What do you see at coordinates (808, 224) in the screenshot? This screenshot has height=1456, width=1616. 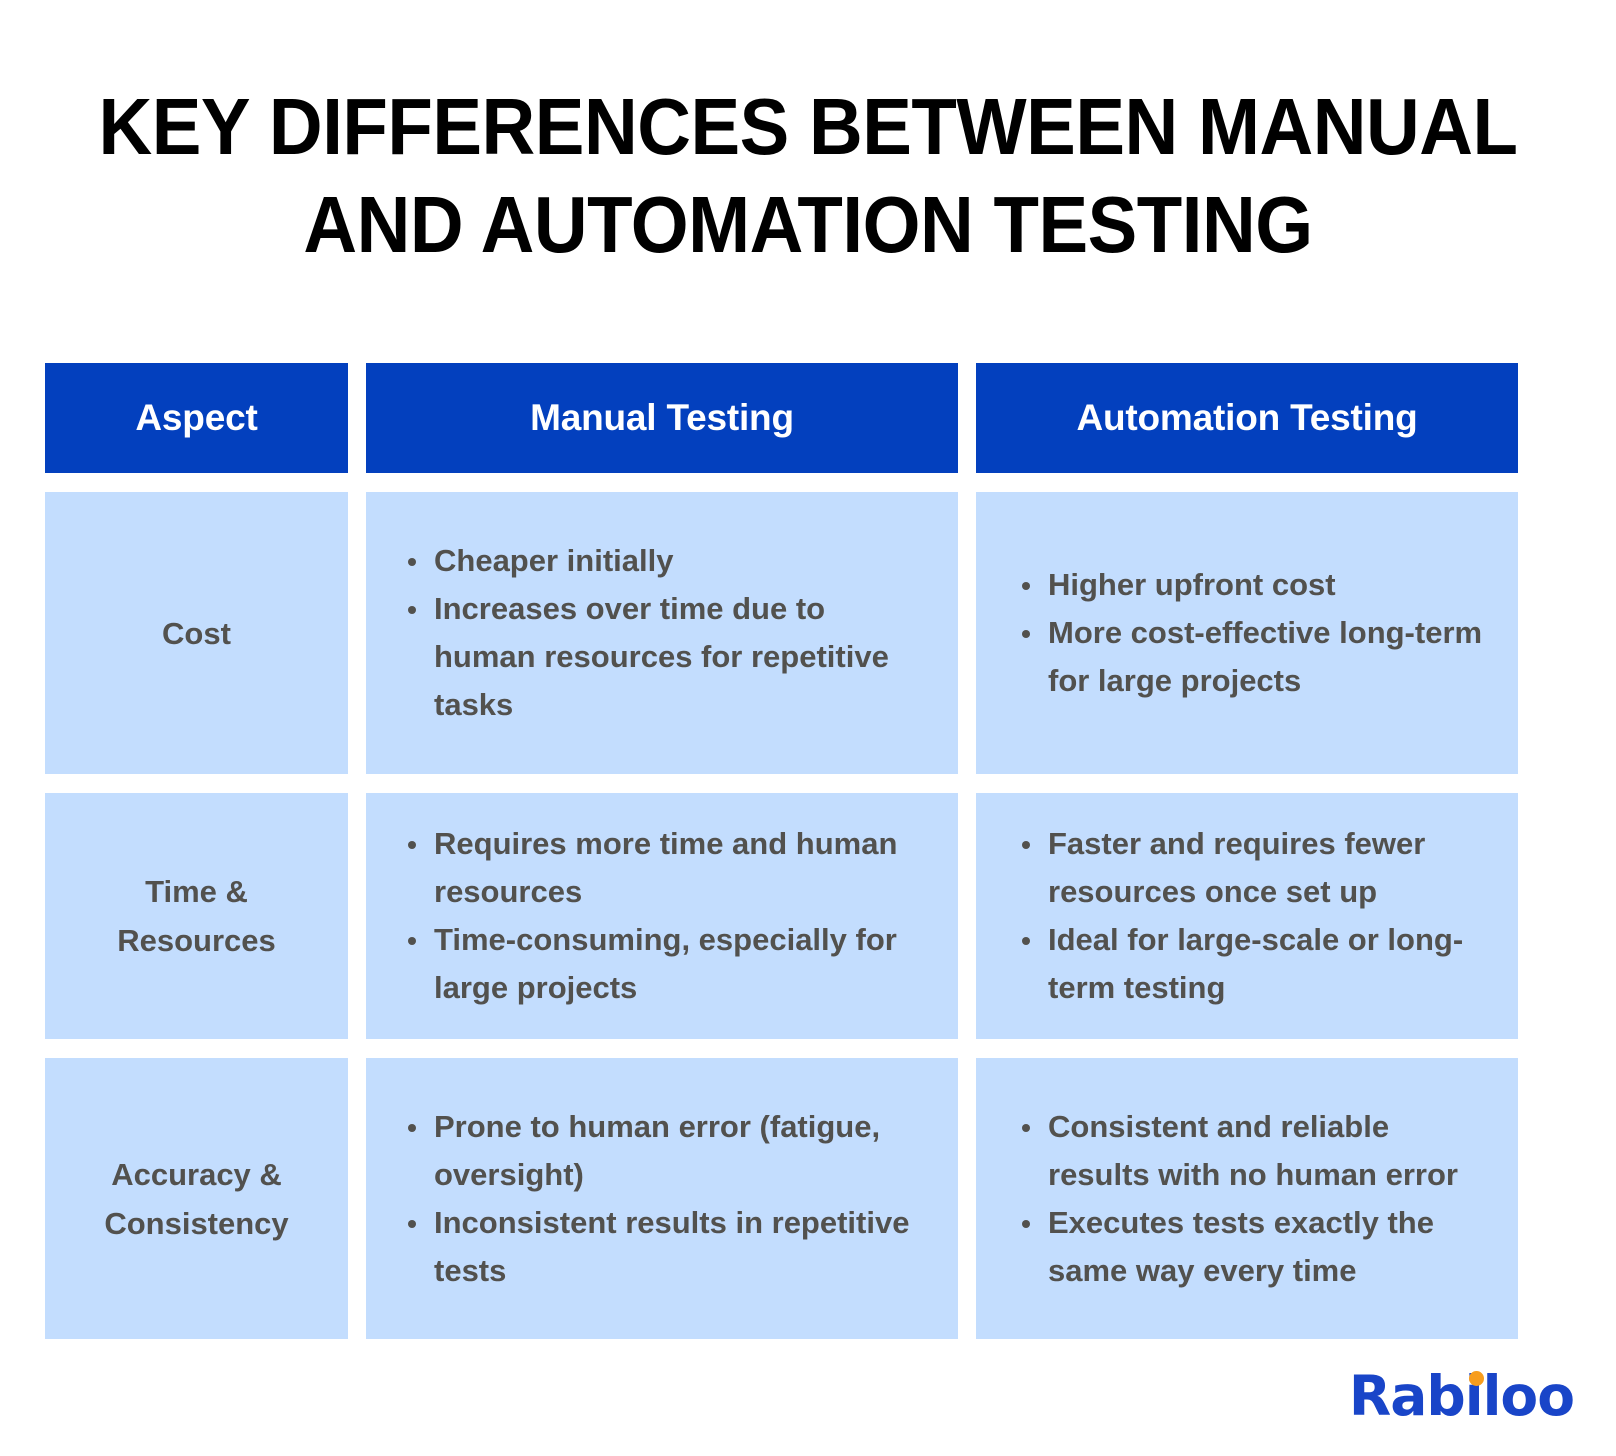 I see `page-title-line-2: AND AUTOMATION TESTING` at bounding box center [808, 224].